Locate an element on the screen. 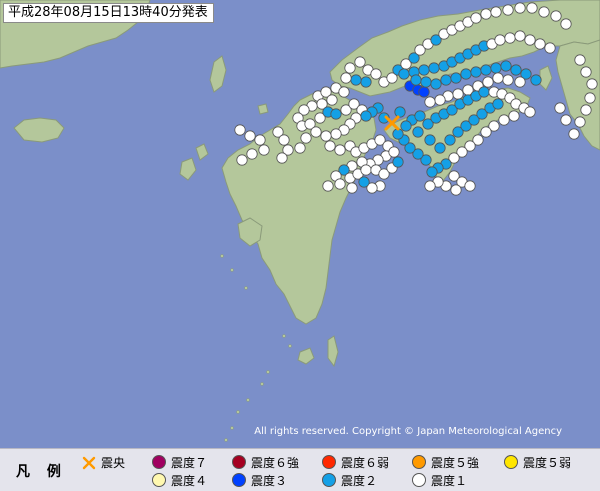  land-iki is located at coordinates (263, 109).